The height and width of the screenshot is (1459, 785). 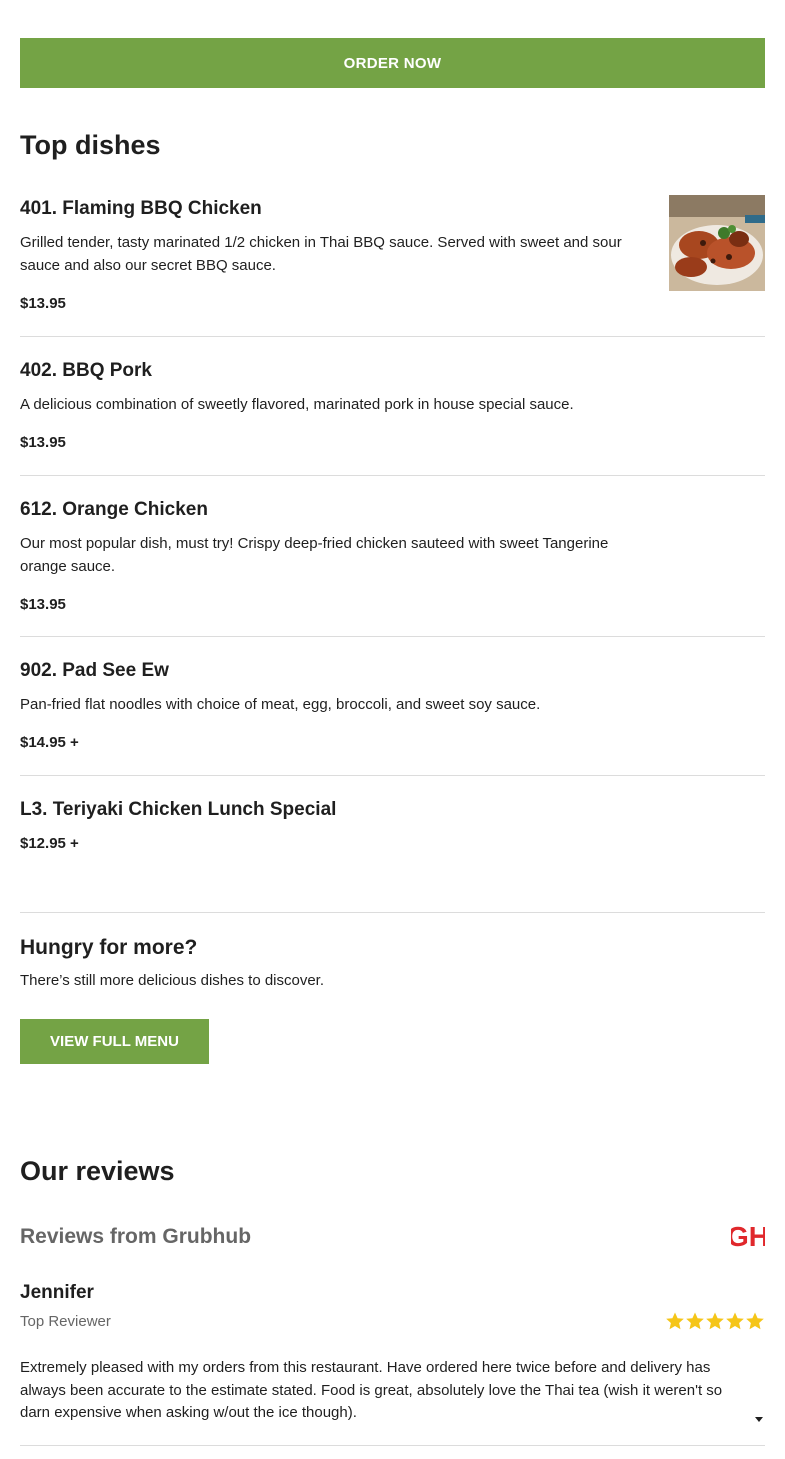 I want to click on top-dishes-title: Top dishes, so click(x=90, y=145).